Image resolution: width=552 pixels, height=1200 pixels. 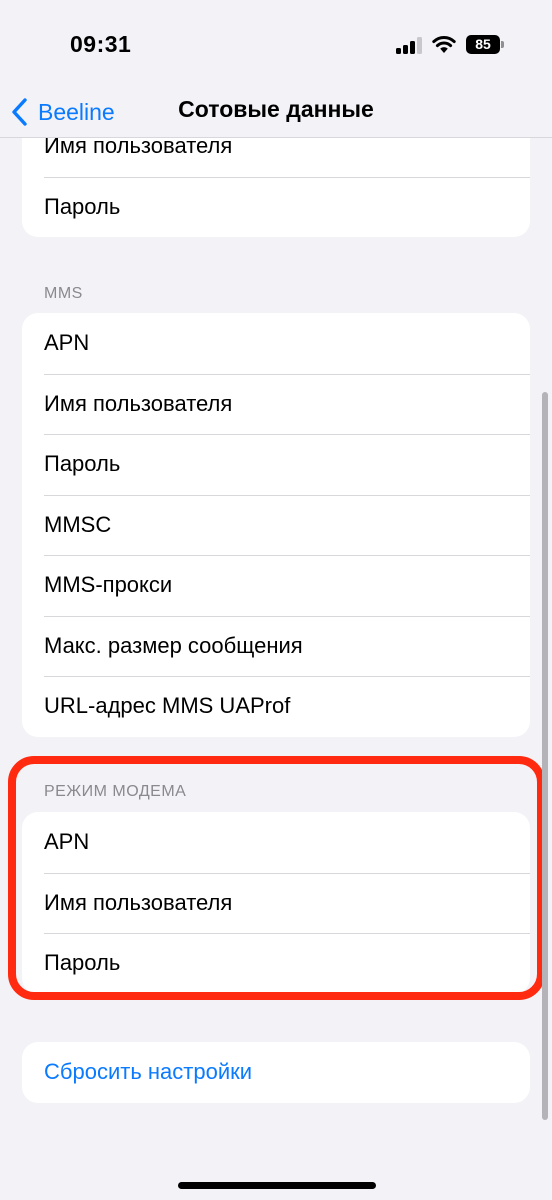 I want to click on reset-group: Сбросить настройки, so click(x=276, y=1072).